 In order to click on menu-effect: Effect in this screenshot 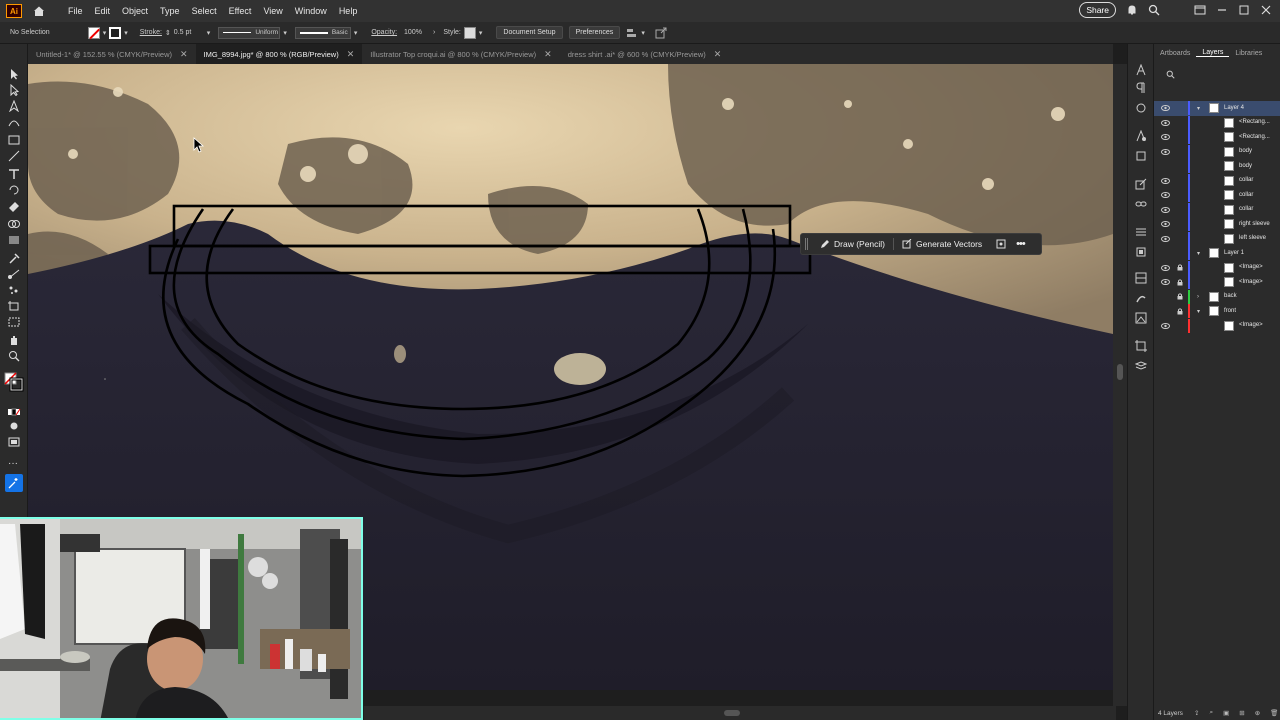, I will do `click(240, 11)`.